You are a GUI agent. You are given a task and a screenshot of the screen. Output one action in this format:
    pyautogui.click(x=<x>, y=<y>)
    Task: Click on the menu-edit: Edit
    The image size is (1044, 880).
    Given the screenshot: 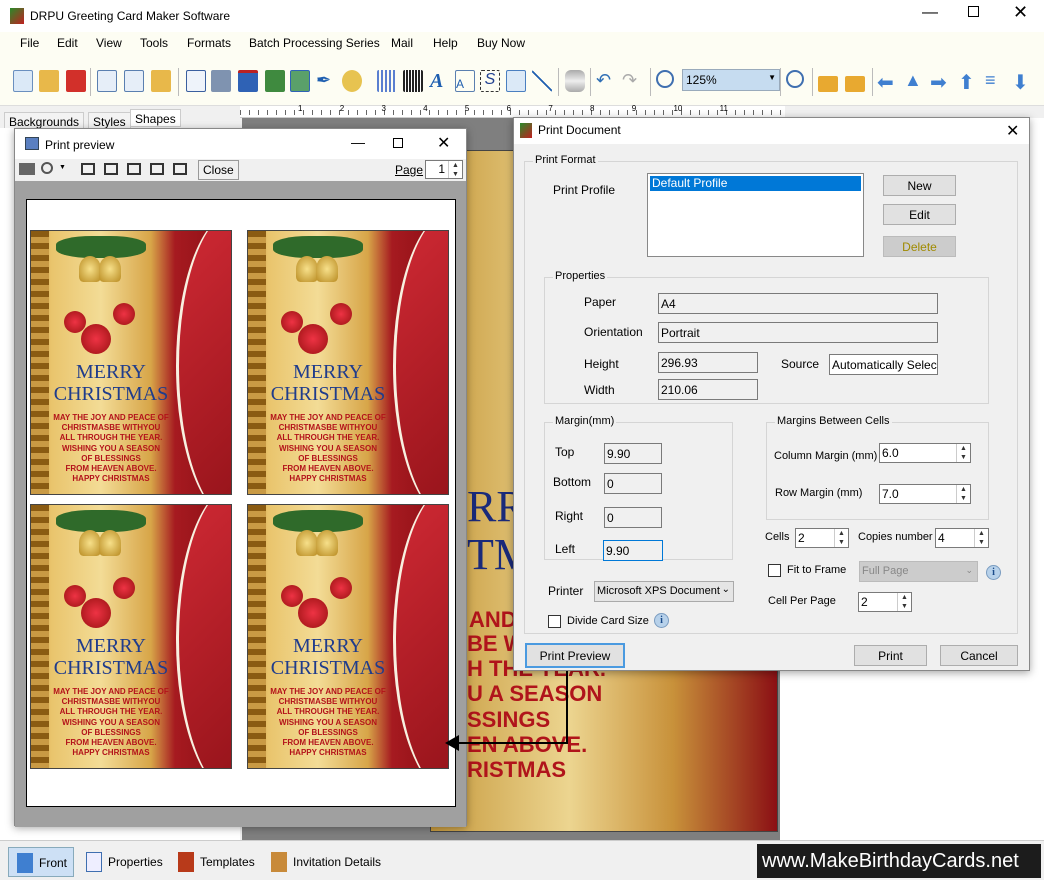 What is the action you would take?
    pyautogui.click(x=67, y=43)
    